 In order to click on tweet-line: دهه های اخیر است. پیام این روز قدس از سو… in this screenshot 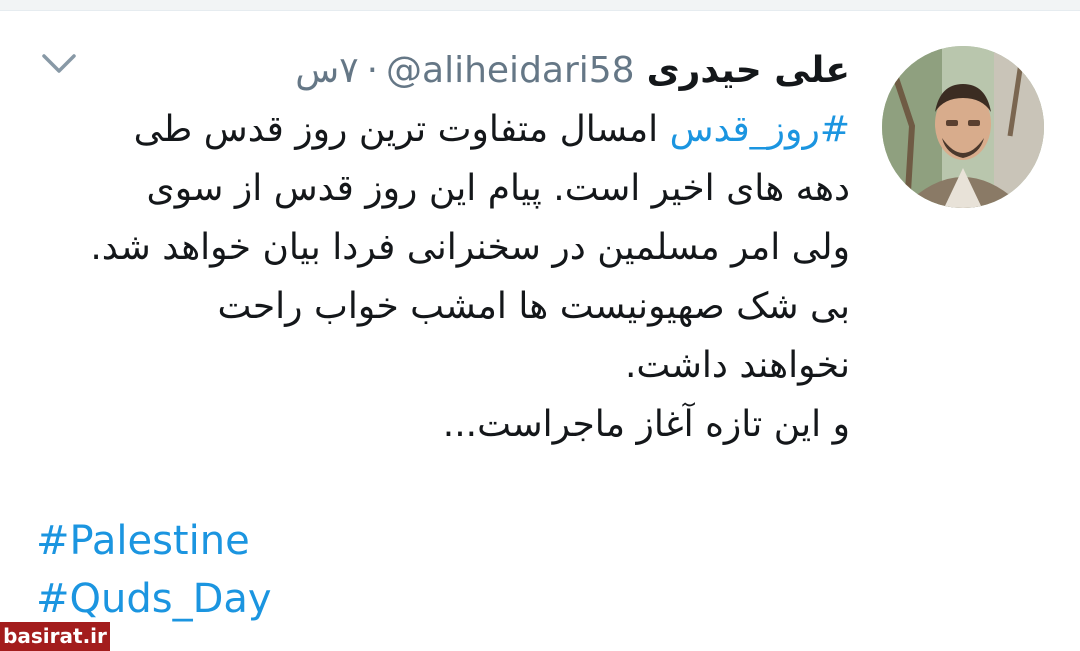, I will do `click(498, 188)`.